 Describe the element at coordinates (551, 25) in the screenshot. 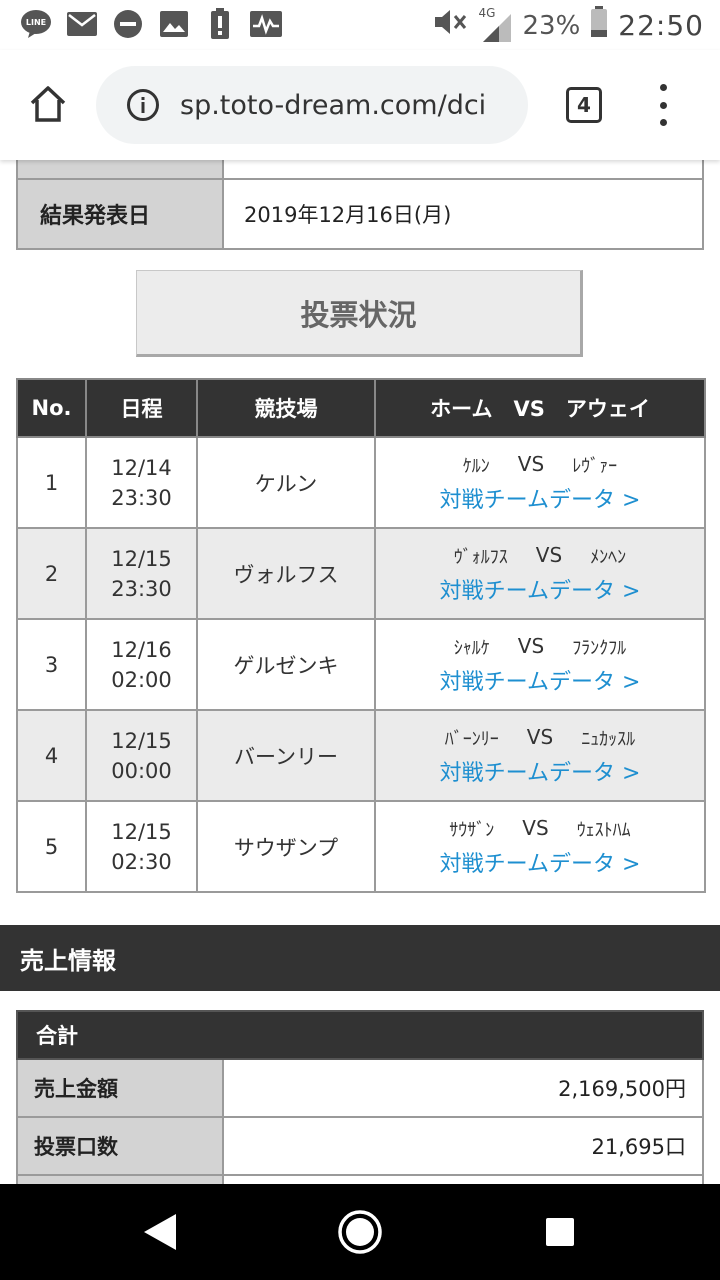

I see `battery-percent: 23%` at that location.